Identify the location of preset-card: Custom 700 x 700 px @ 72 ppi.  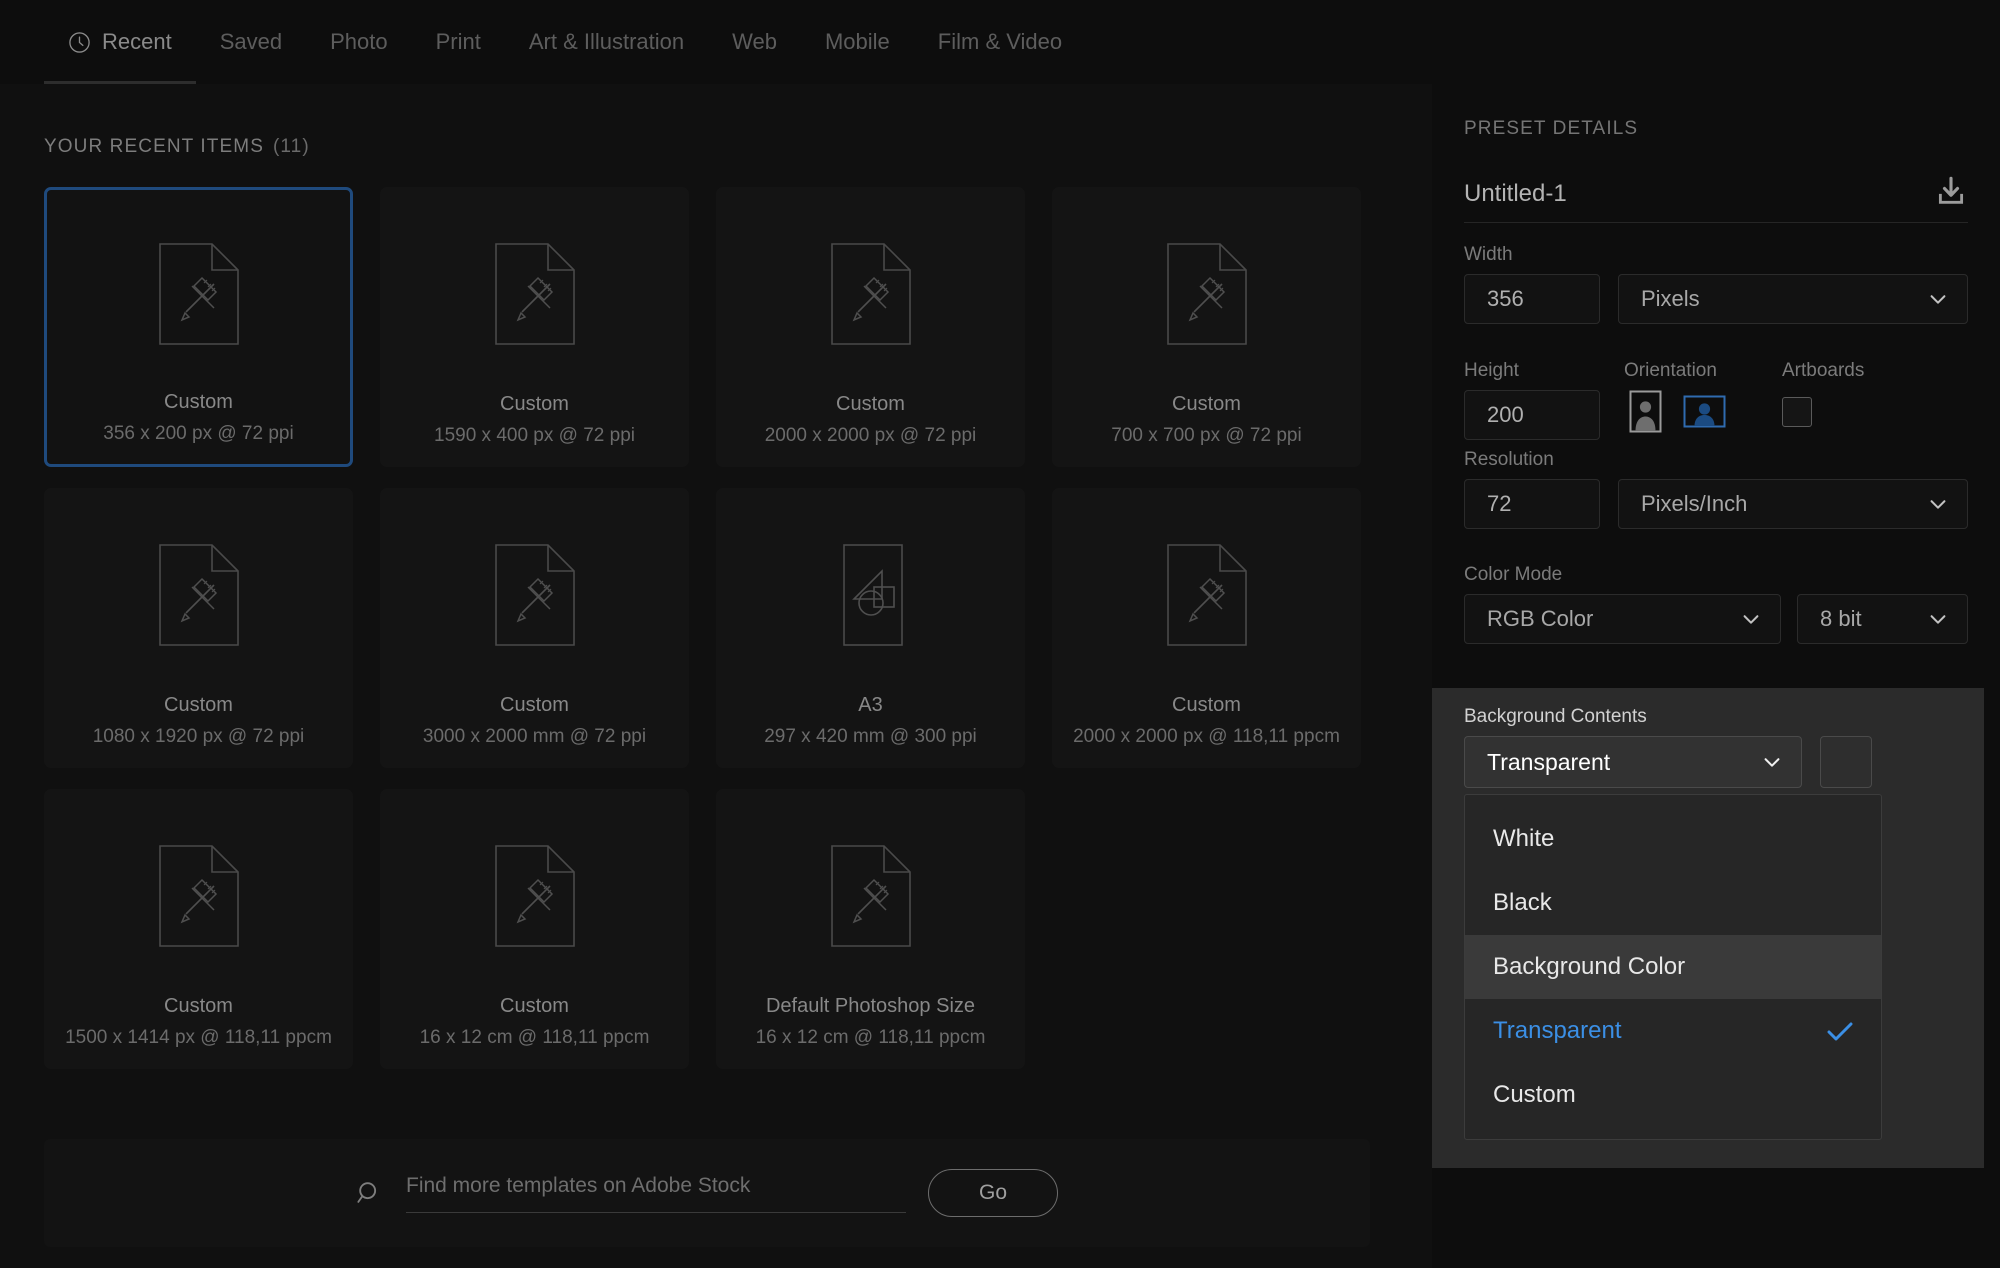
(1206, 327).